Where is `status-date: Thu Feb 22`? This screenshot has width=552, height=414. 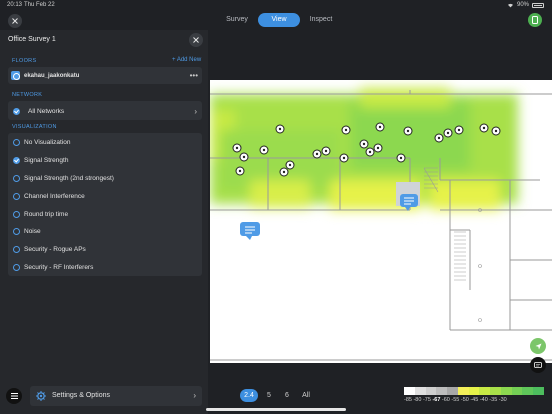
status-date: Thu Feb 22 is located at coordinates (39, 5).